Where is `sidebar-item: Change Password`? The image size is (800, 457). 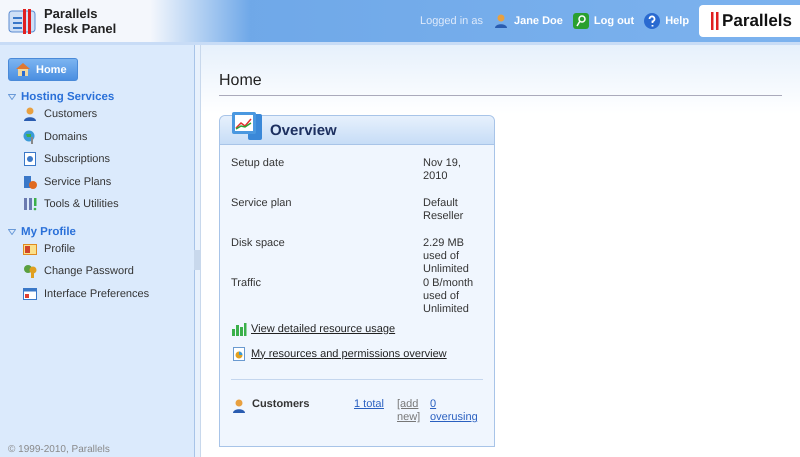 sidebar-item: Change Password is located at coordinates (101, 271).